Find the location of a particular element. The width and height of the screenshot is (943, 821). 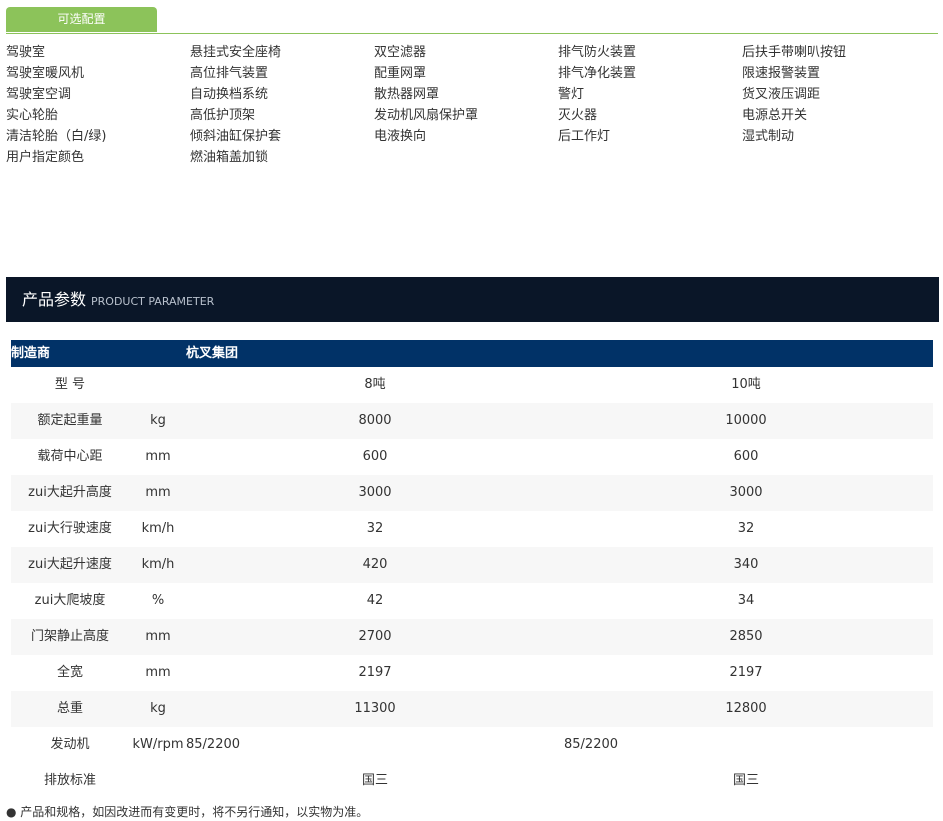

option-item: 倾斜油缸保护套 is located at coordinates (236, 136).